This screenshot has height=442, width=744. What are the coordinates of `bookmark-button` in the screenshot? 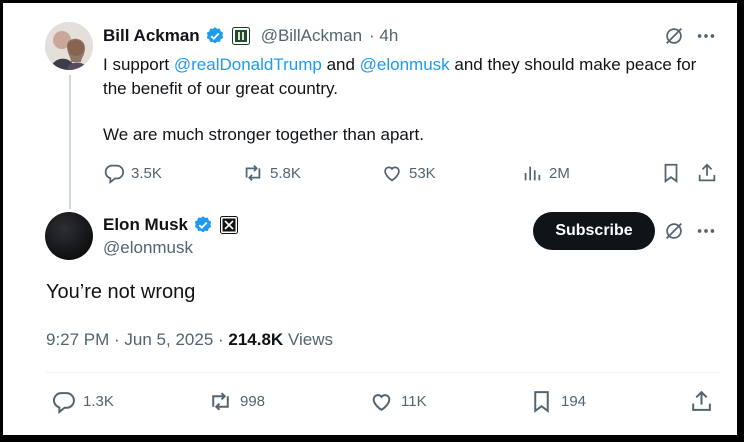 It's located at (671, 173).